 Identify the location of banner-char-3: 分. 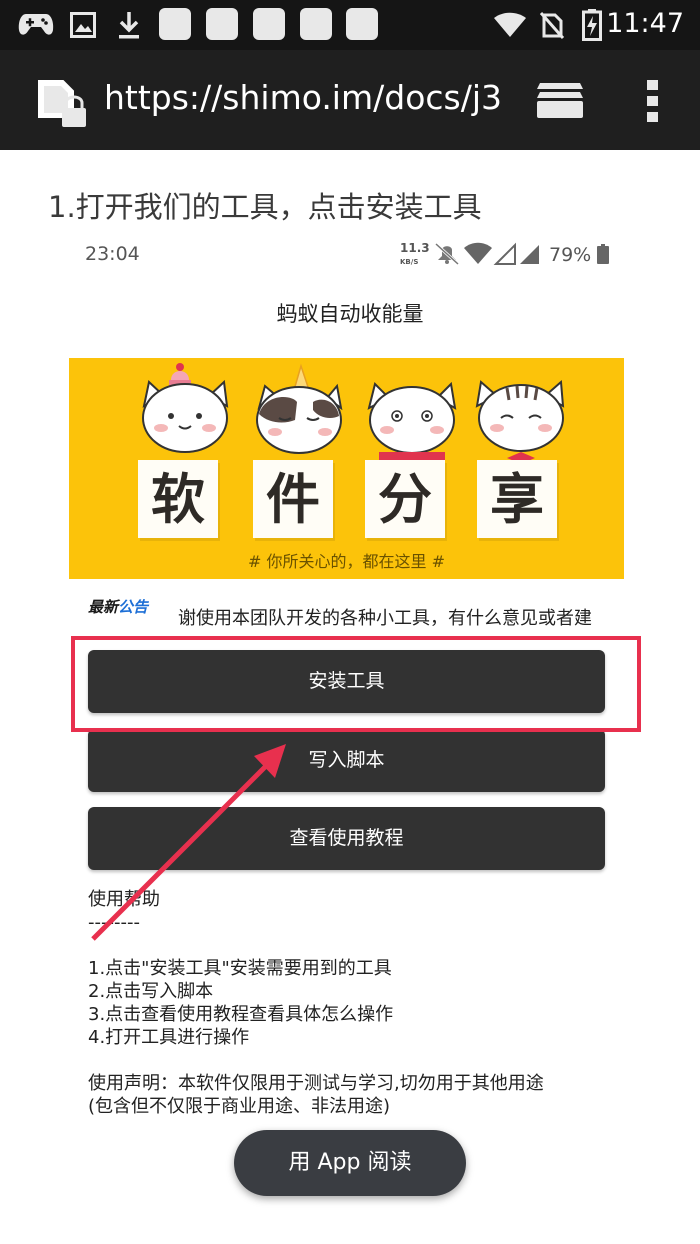
(405, 499).